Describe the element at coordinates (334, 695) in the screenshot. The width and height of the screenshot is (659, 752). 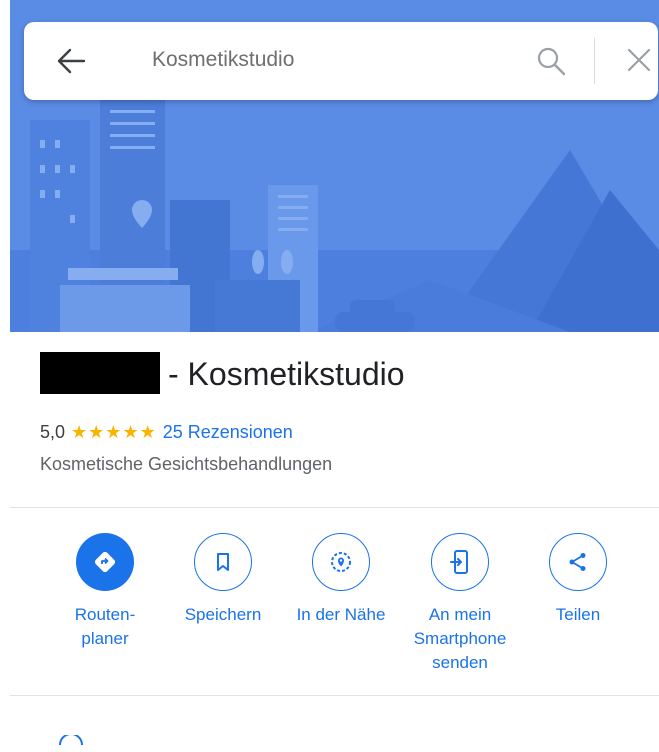
I see `divider-bottom` at that location.